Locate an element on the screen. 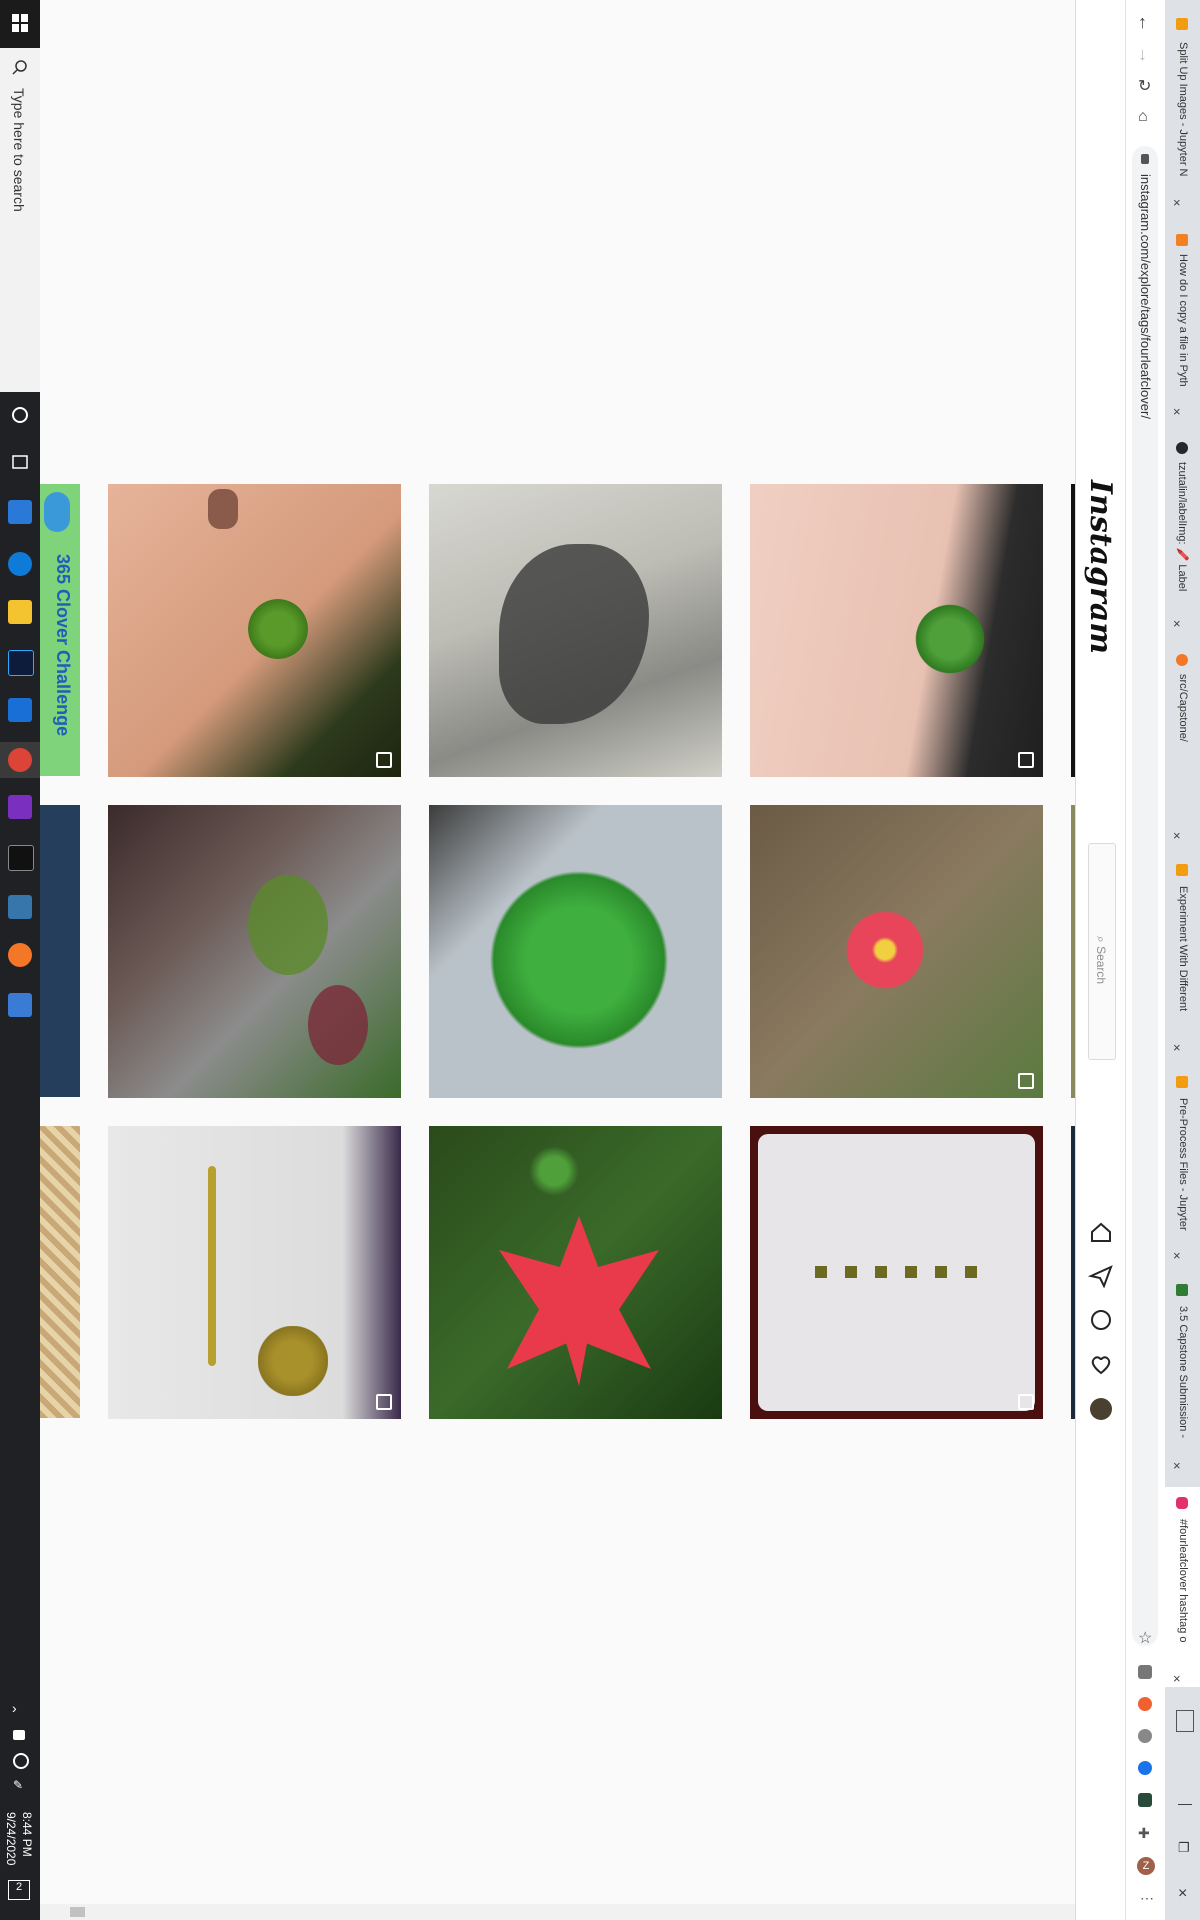 The width and height of the screenshot is (1200, 1920). search-placeholder: ⌕ Search is located at coordinates (1100, 960).